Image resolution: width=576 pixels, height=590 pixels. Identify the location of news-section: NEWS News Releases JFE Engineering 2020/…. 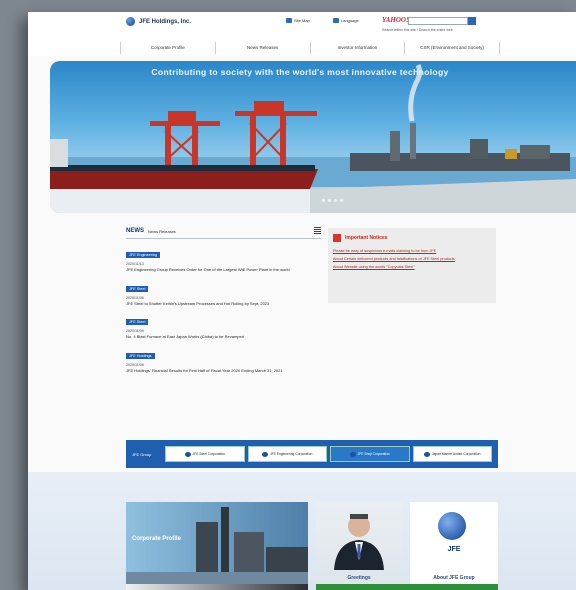
(223, 298).